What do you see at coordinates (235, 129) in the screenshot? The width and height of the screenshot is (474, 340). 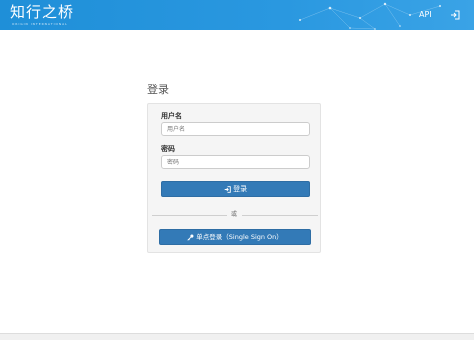 I see `username-input` at bounding box center [235, 129].